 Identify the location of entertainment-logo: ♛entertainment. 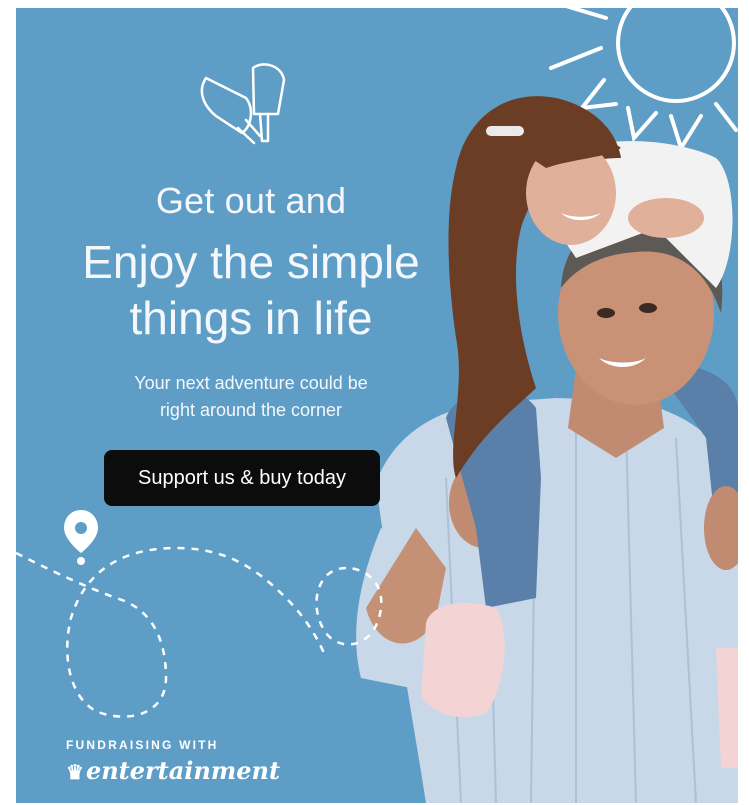
(173, 770).